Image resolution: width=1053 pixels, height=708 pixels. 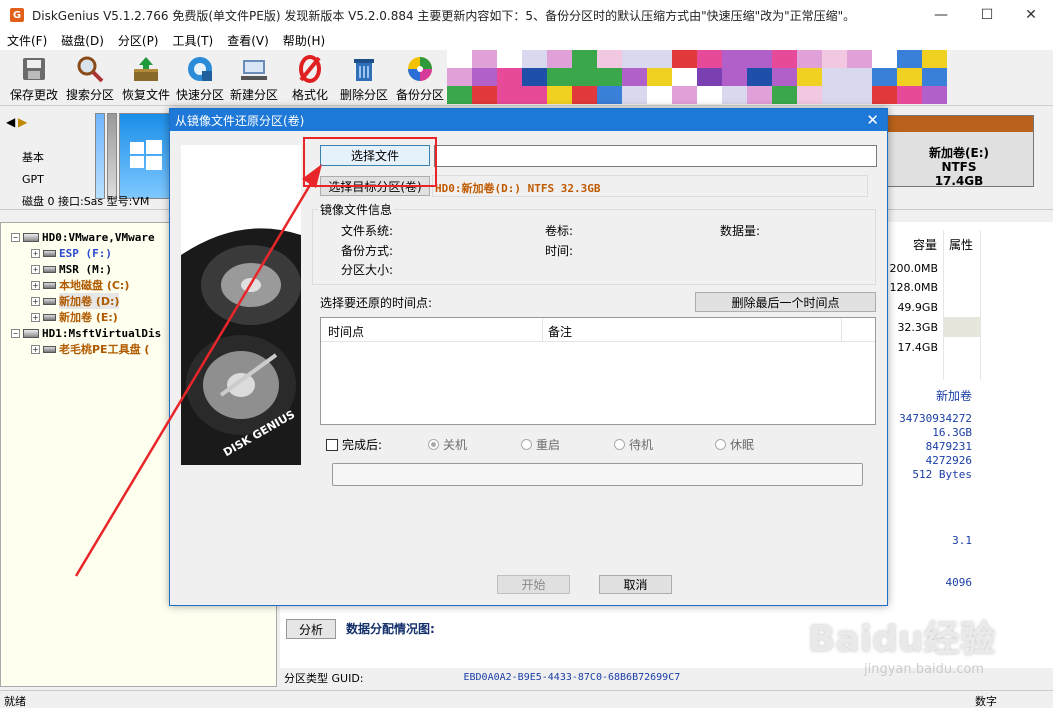 I want to click on toolbar-label: 删除分区, so click(x=363, y=95).